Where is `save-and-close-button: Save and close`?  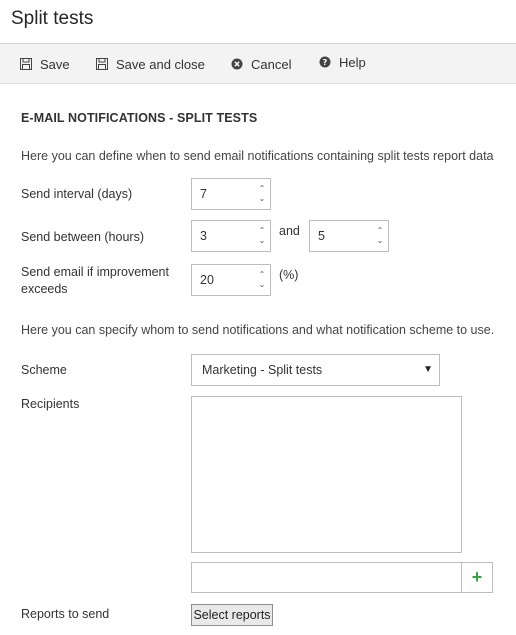
save-and-close-button: Save and close is located at coordinates (150, 64).